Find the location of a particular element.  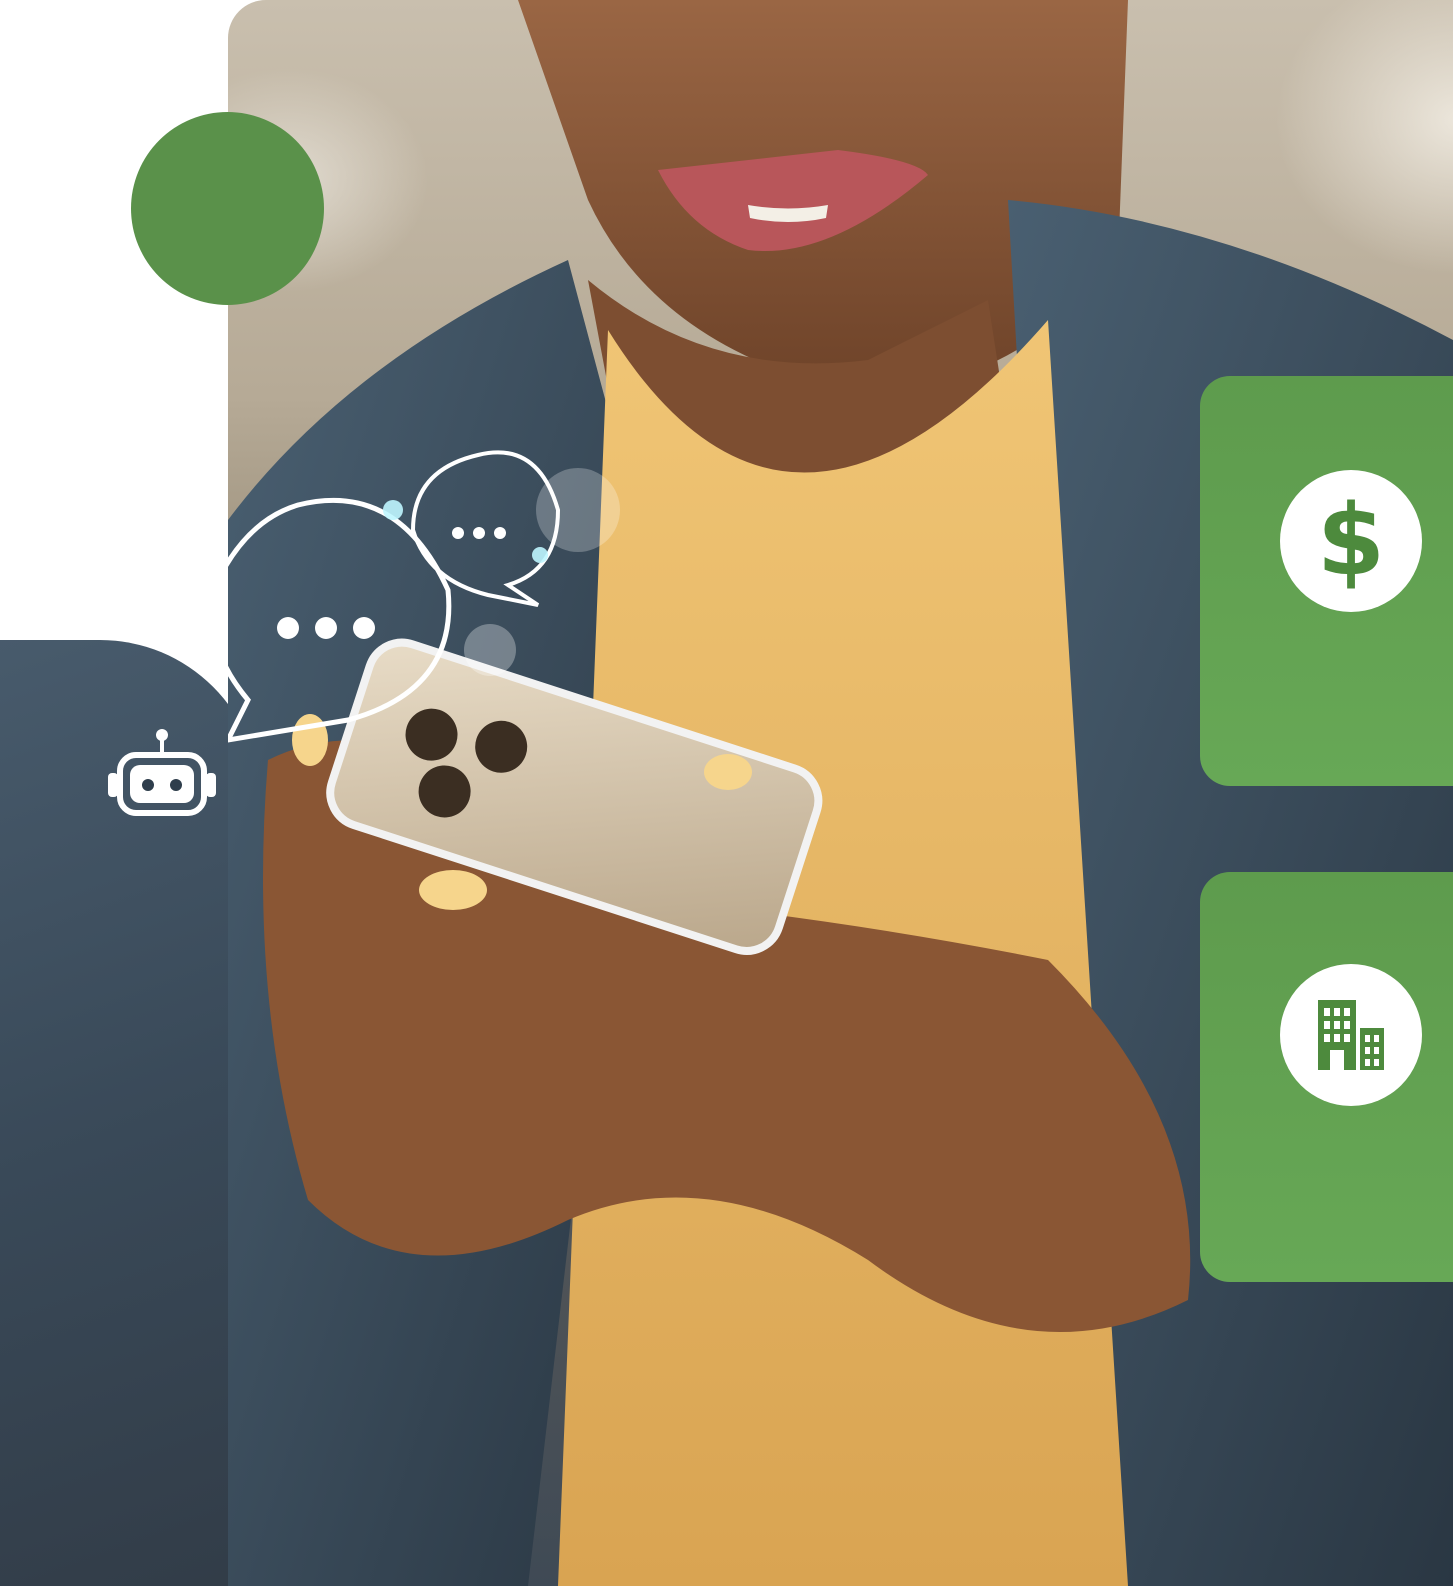

building-icon is located at coordinates (1351, 1035).